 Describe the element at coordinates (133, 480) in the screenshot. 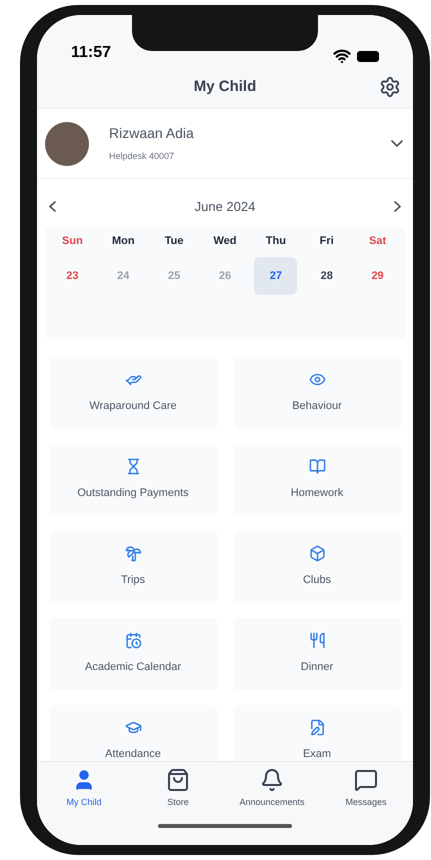

I see `feature-tile: Outstanding Payments` at that location.